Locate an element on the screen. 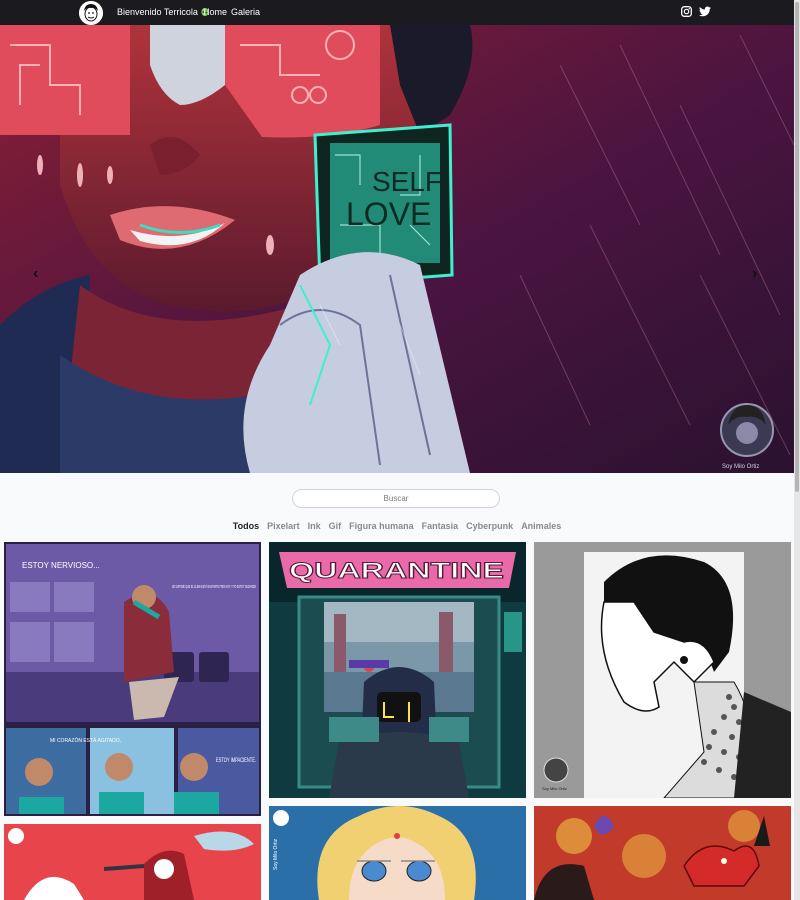  nav-link-home: Home is located at coordinates (215, 12).